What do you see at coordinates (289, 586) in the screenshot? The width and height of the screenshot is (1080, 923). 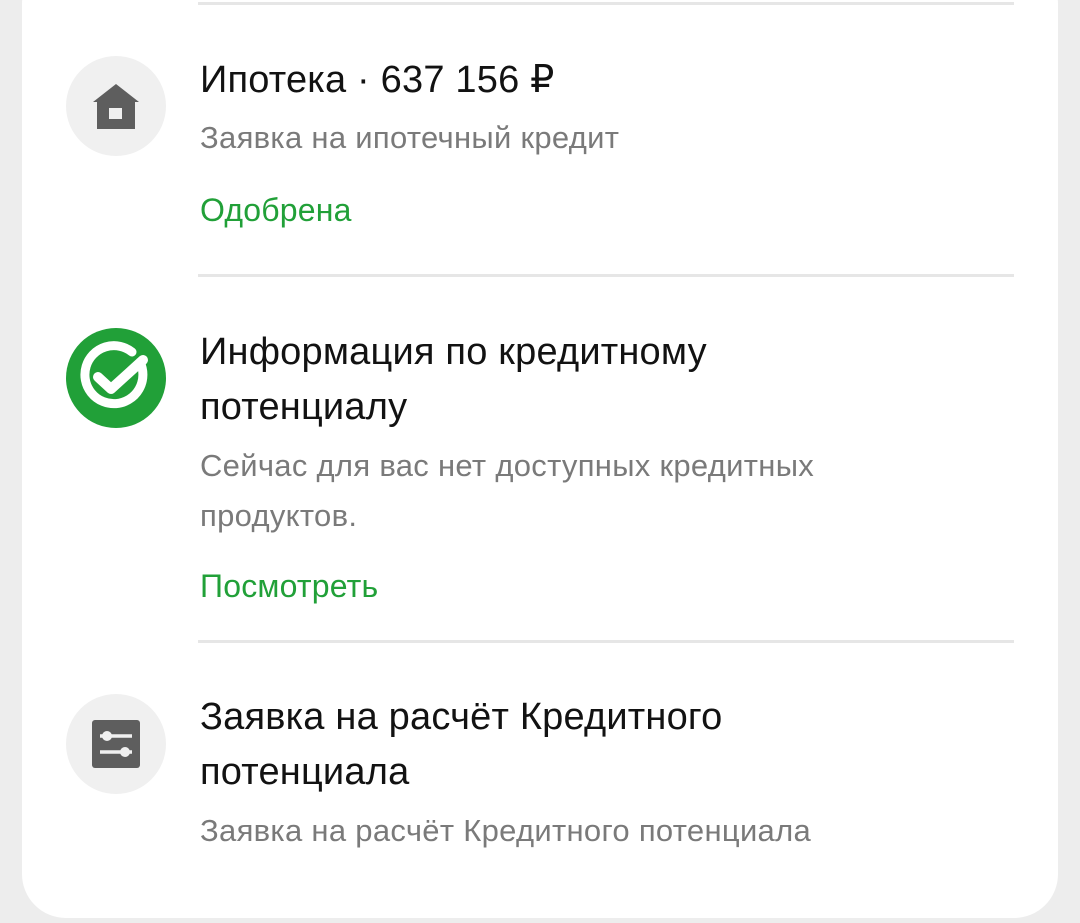 I see `view-button: Посмотреть` at bounding box center [289, 586].